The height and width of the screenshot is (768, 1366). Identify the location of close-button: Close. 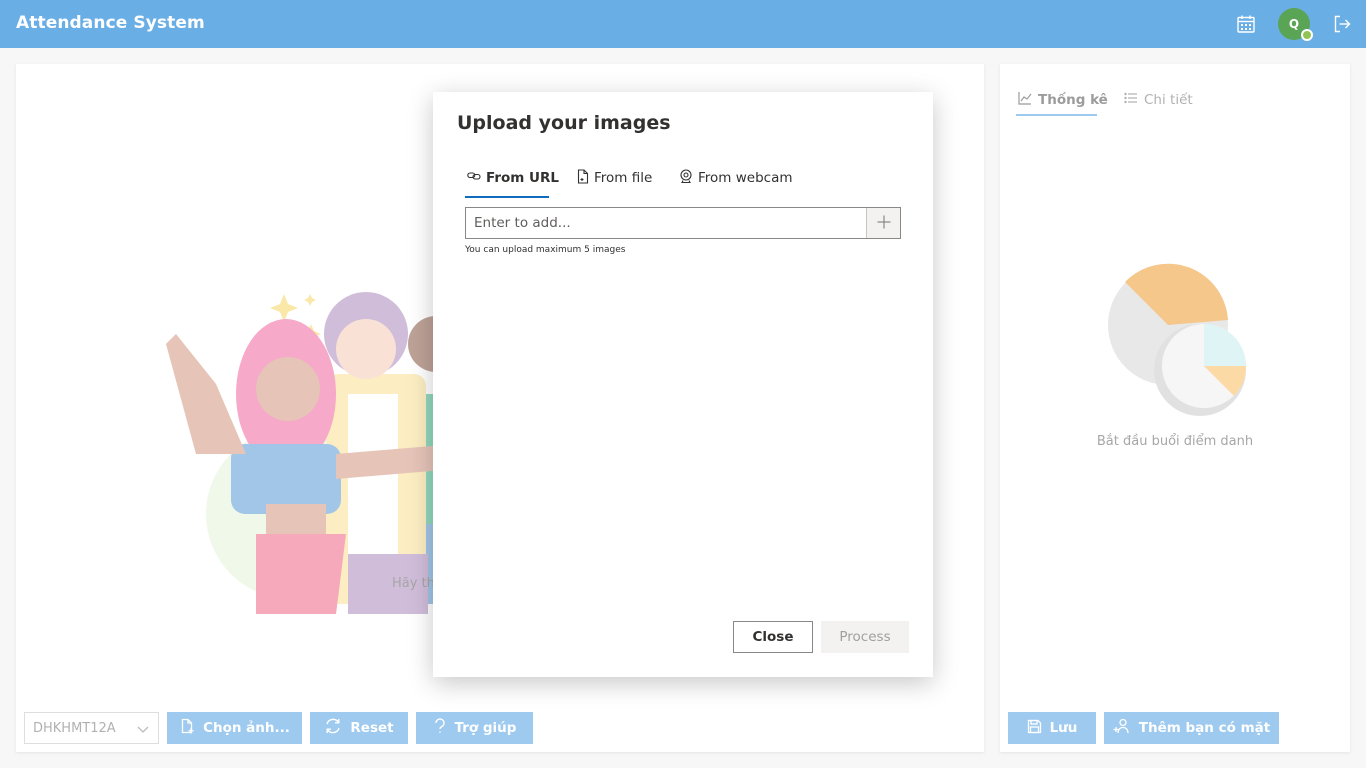
(773, 637).